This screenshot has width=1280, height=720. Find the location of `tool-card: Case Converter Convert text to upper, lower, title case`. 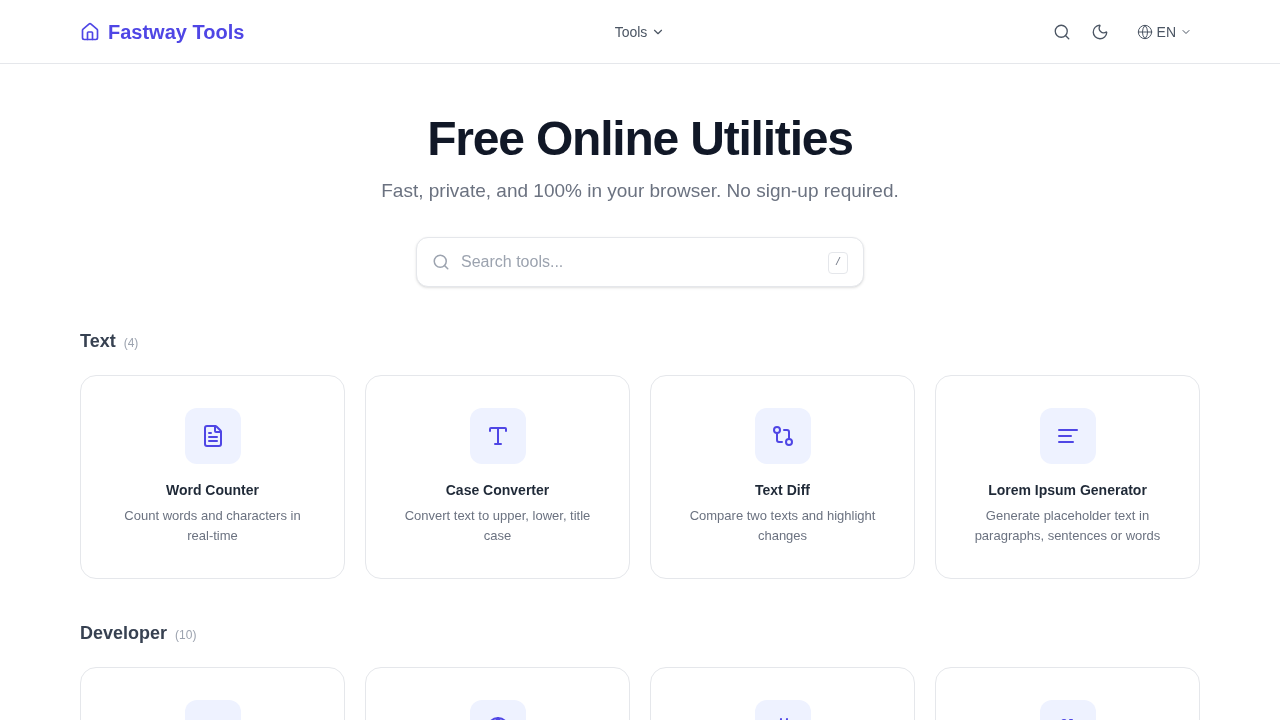

tool-card: Case Converter Convert text to upper, lower, title case is located at coordinates (497, 477).